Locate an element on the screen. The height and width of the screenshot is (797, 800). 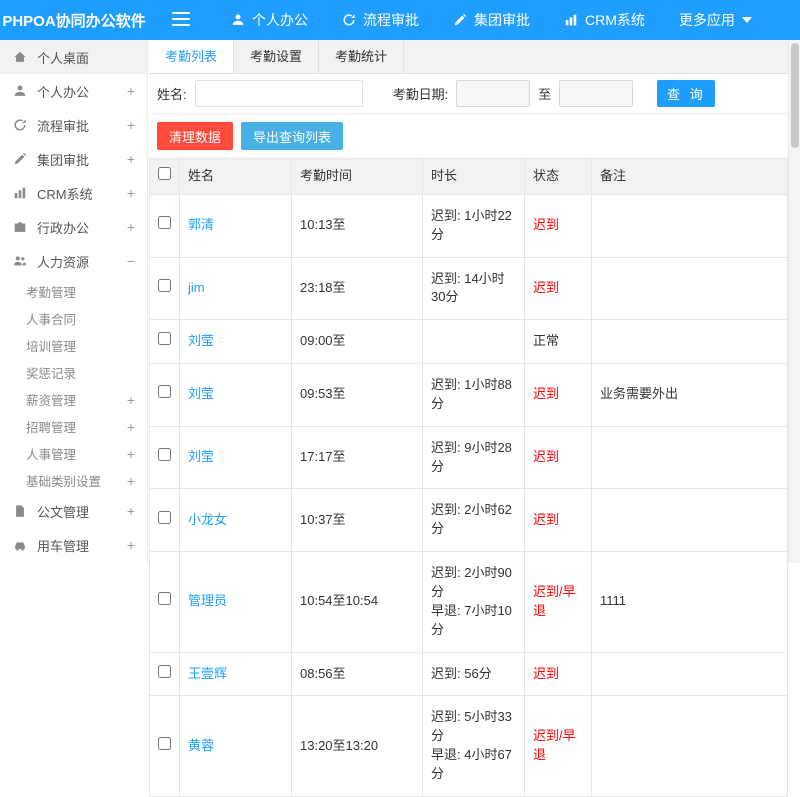
sidebar-item-desktop: 个人桌面 is located at coordinates (73, 57).